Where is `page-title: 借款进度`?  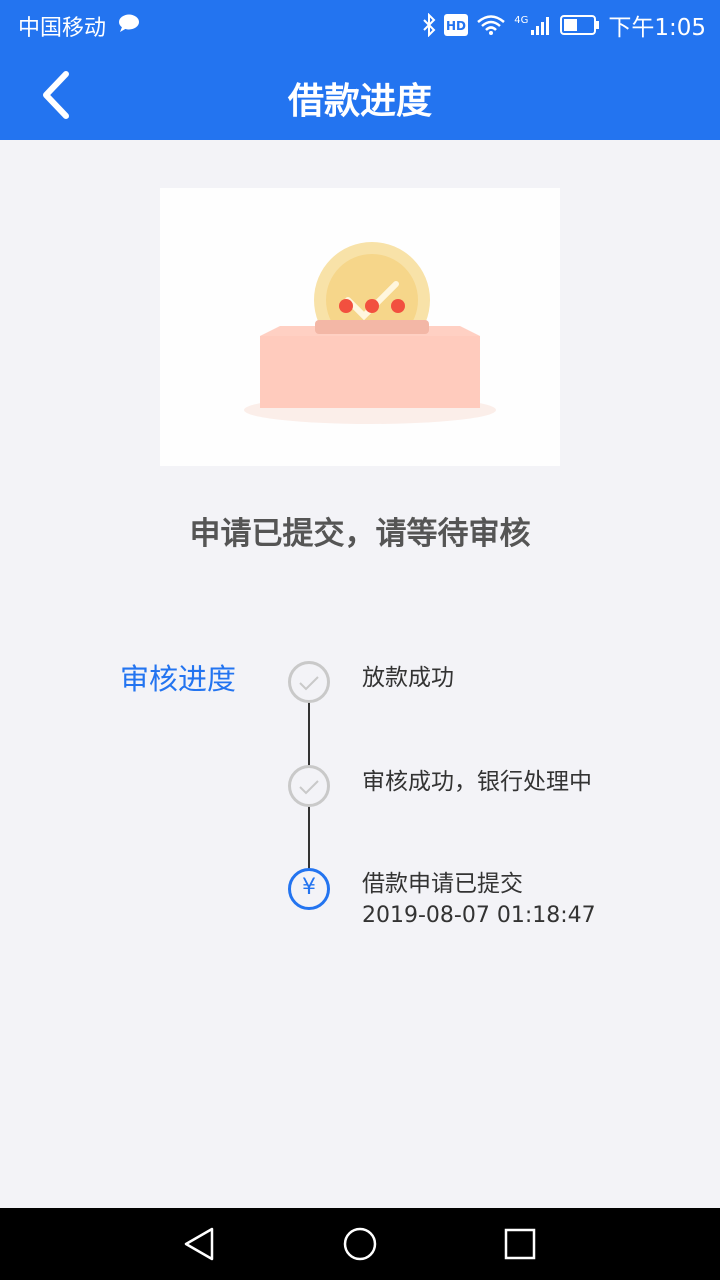
page-title: 借款进度 is located at coordinates (359, 101).